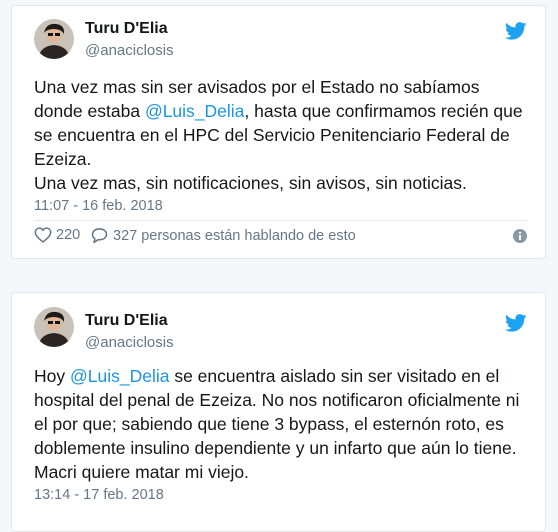  What do you see at coordinates (99, 495) in the screenshot?
I see `timestamp: 13:14 - 17 feb. 2018` at bounding box center [99, 495].